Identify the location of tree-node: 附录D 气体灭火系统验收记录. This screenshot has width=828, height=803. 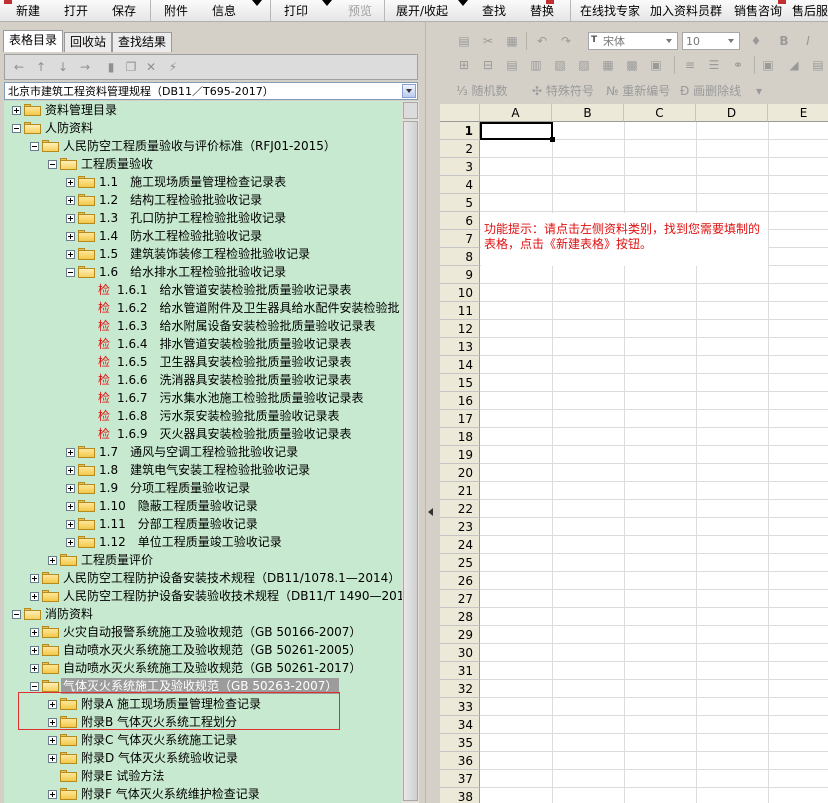
(203, 758).